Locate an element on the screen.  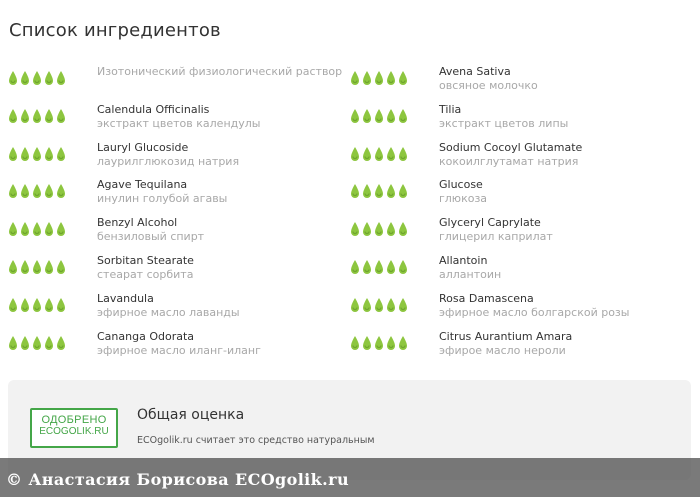
ingredient-translation: эфирое масло нероли is located at coordinates (502, 350).